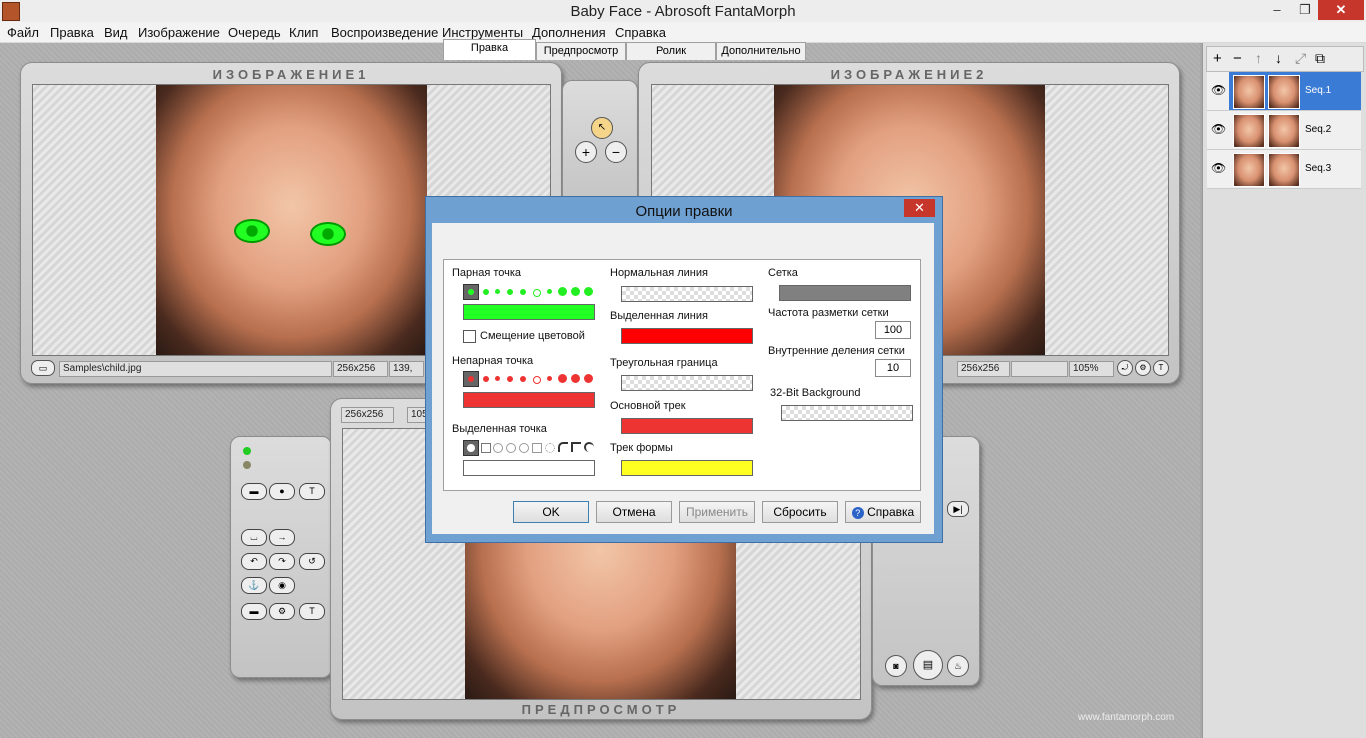 This screenshot has height=738, width=1366. I want to click on sequence-row: 👁 Seq.1, so click(1284, 91).